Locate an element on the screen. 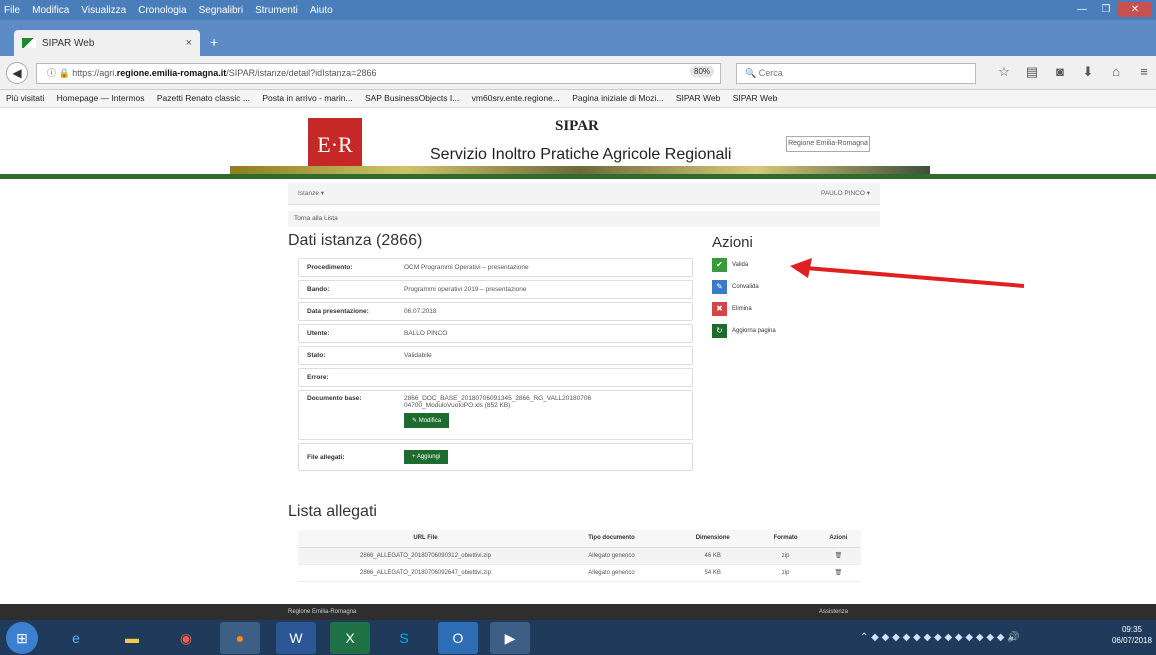 This screenshot has width=1156, height=655. elimina-action: ✖ Elimina is located at coordinates (744, 309).